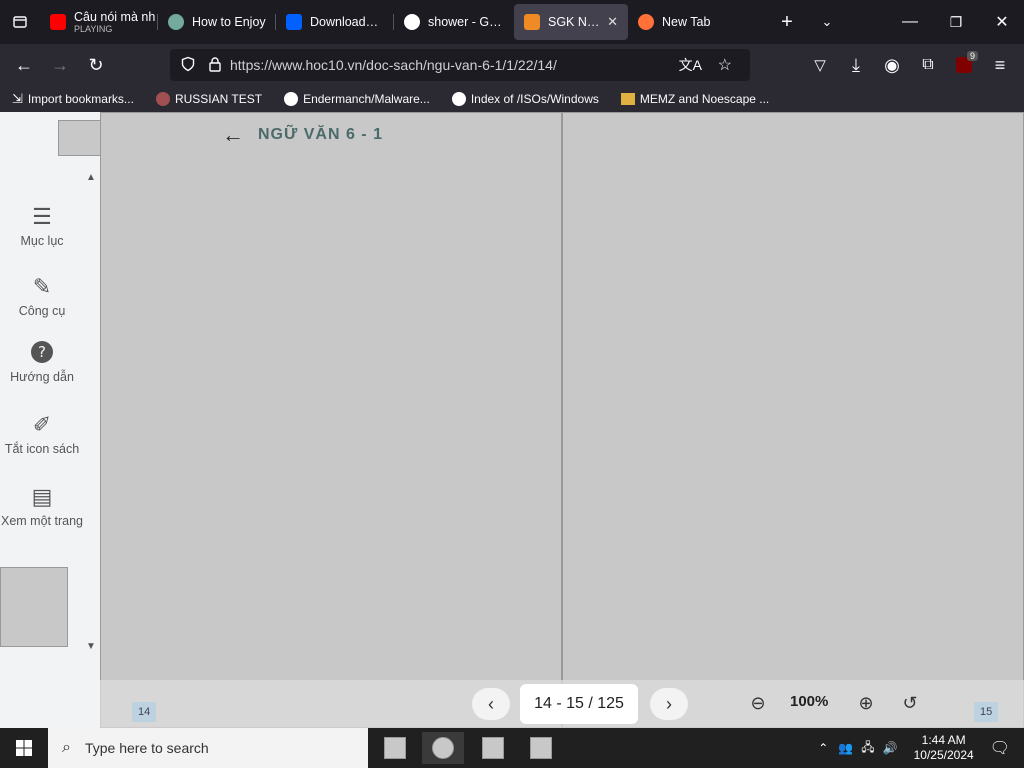 The image size is (1024, 768). I want to click on tab-label: shower - Goog, so click(466, 22).